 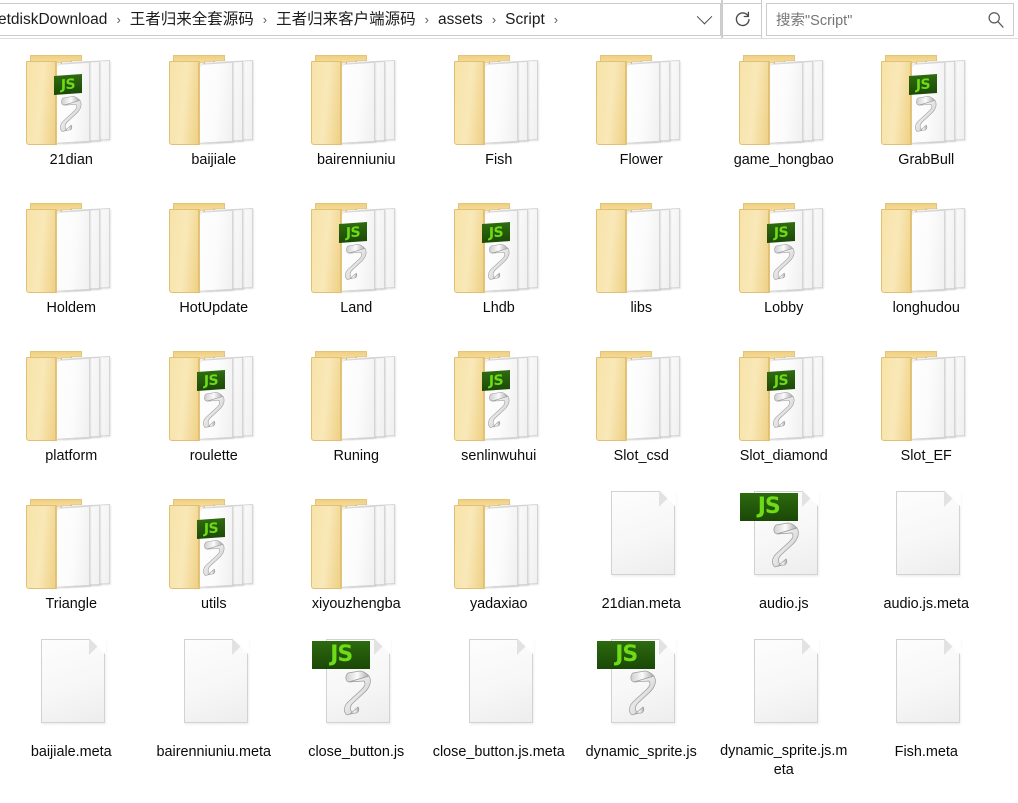 I want to click on file-item: close_button.js.meta, so click(x=499, y=705).